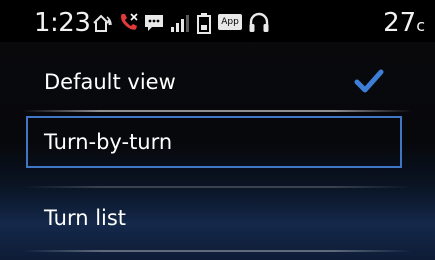  What do you see at coordinates (85, 218) in the screenshot?
I see `menu-item-label: Turn list` at bounding box center [85, 218].